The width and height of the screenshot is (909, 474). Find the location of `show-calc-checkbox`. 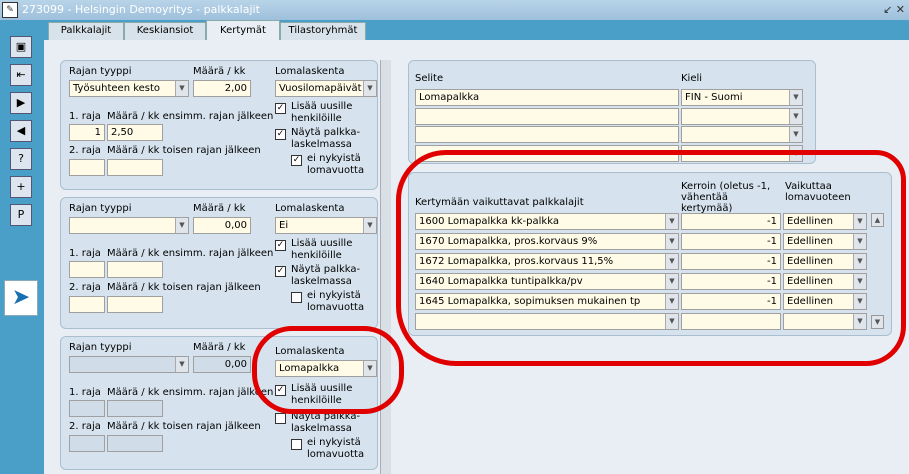

show-calc-checkbox is located at coordinates (280, 418).